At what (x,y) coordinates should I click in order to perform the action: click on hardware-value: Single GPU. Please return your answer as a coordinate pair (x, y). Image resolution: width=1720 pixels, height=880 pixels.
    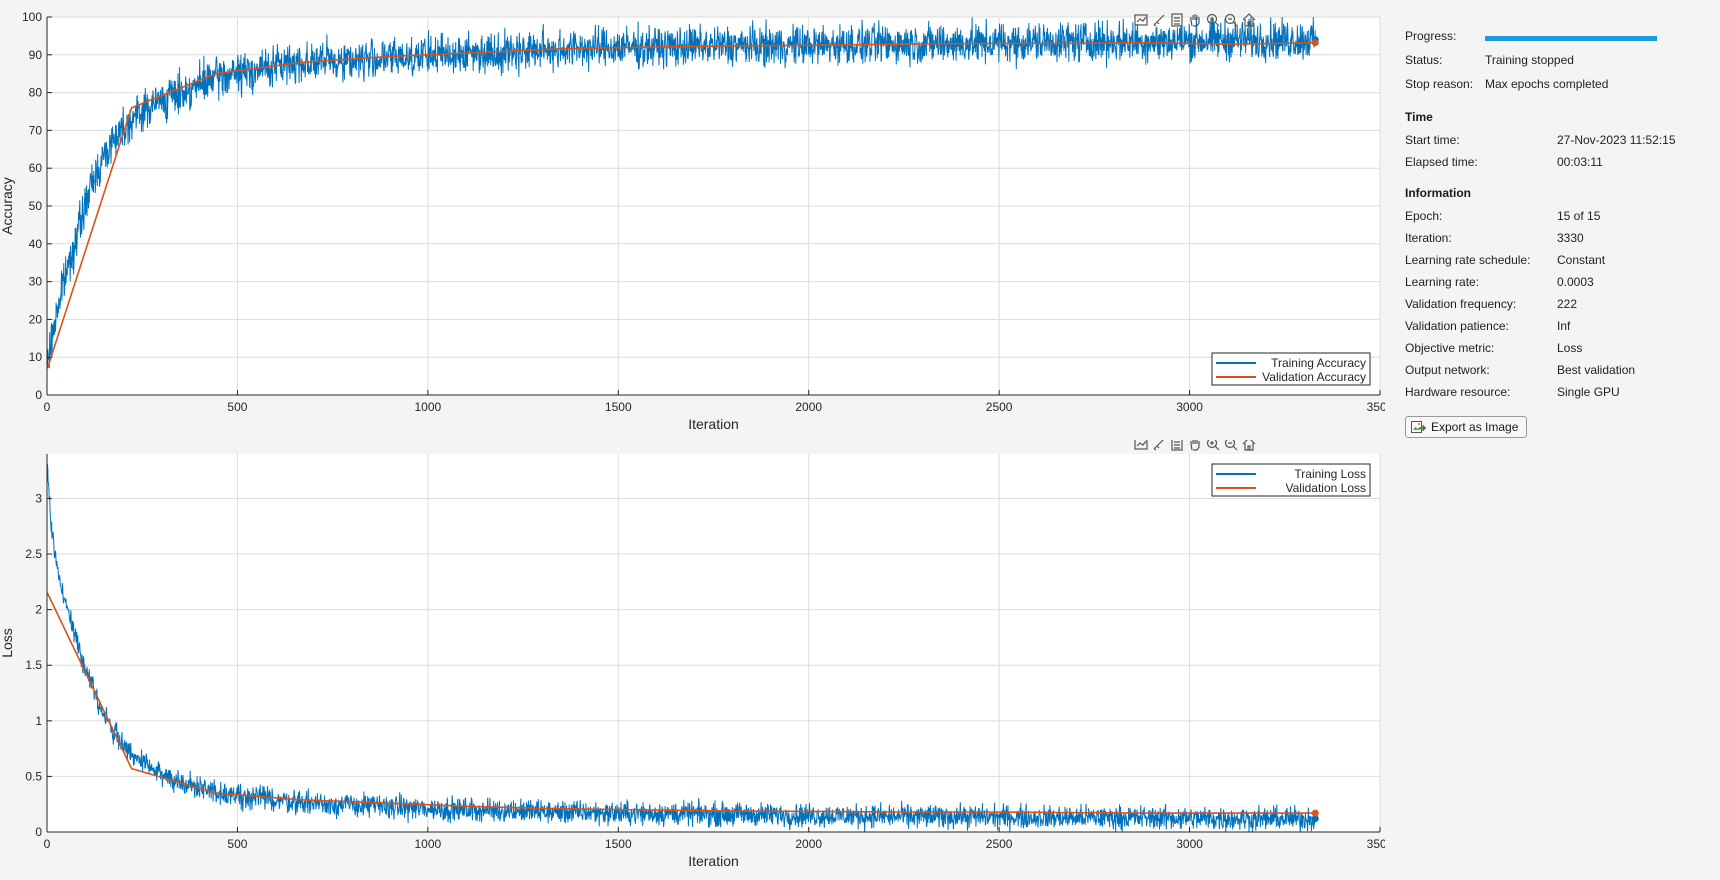
    Looking at the image, I should click on (1588, 392).